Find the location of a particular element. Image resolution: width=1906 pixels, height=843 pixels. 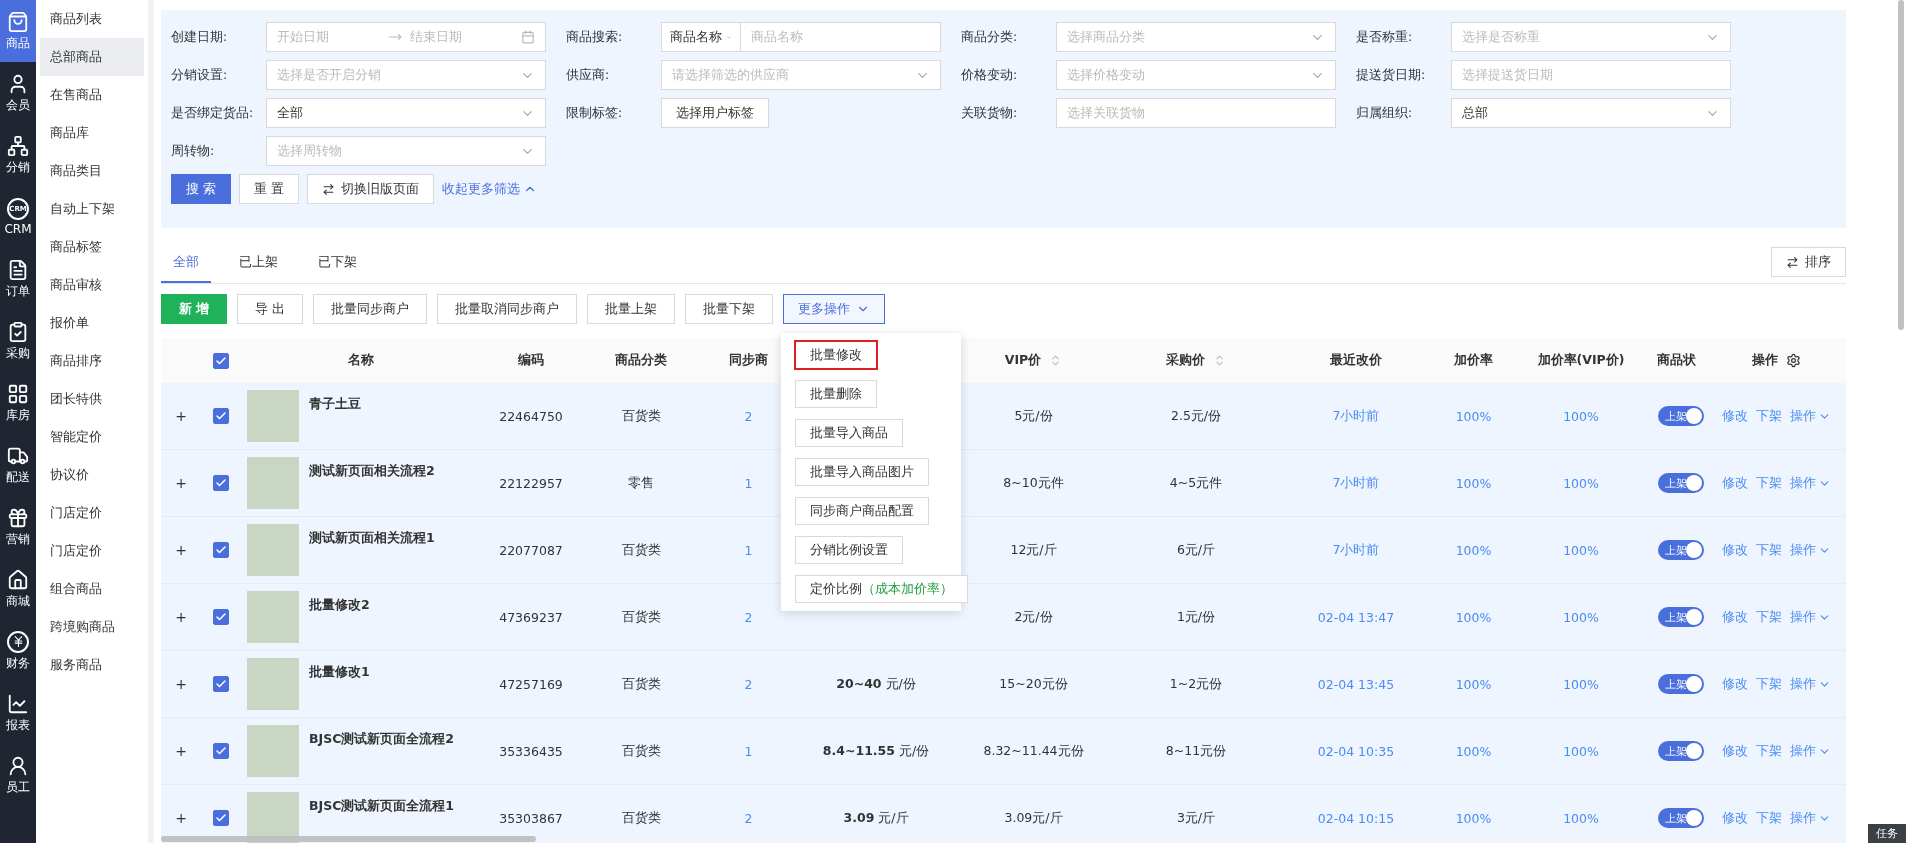

select-tag-button: 选择用户标签 is located at coordinates (715, 113).